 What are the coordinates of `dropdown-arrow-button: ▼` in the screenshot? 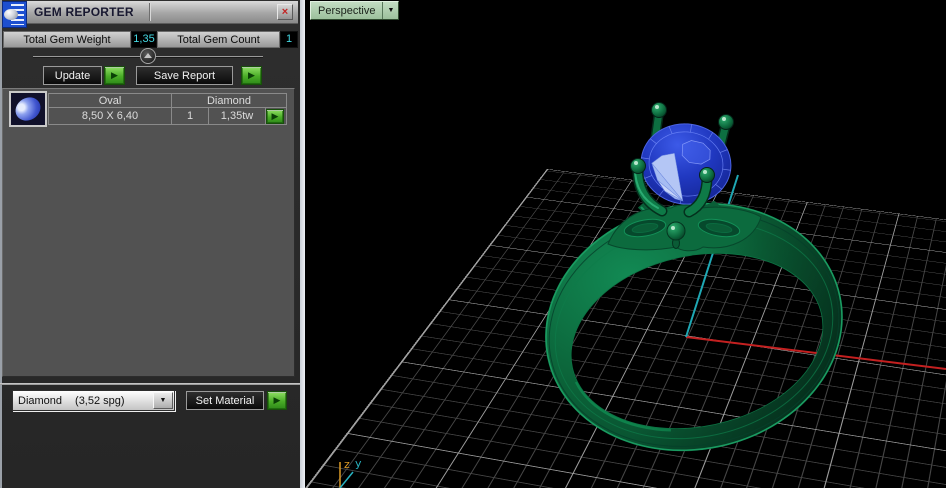 It's located at (163, 400).